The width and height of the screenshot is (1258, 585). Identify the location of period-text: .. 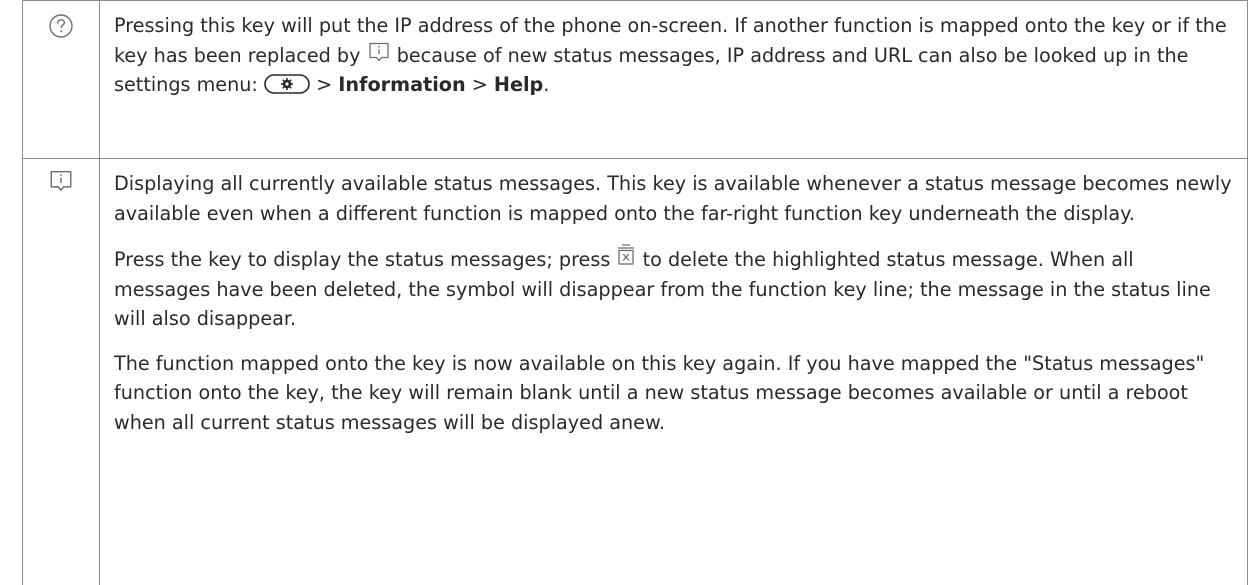
(546, 84).